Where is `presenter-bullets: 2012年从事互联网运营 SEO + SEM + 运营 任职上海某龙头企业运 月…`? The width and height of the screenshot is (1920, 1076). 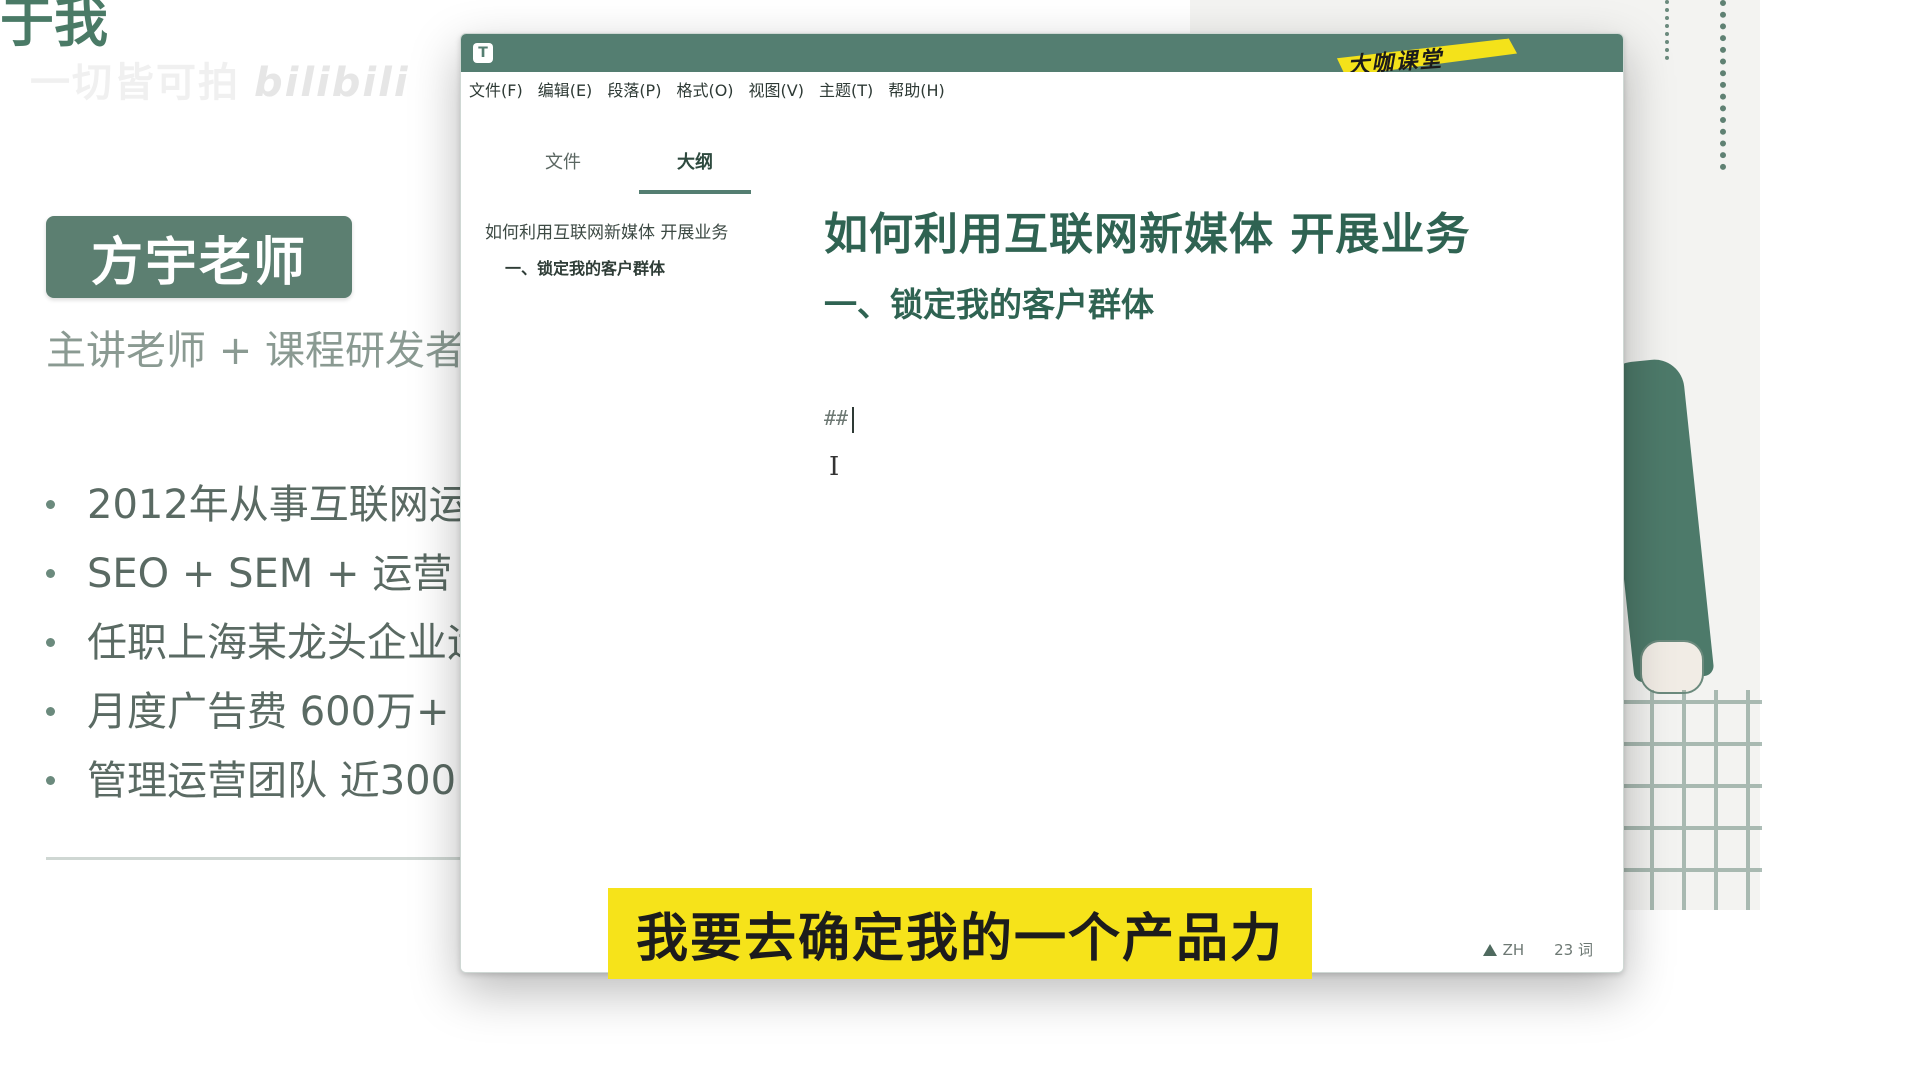 presenter-bullets: 2012年从事互联网运营 SEO + SEM + 运营 任职上海某龙头企业运 月… is located at coordinates (277, 642).